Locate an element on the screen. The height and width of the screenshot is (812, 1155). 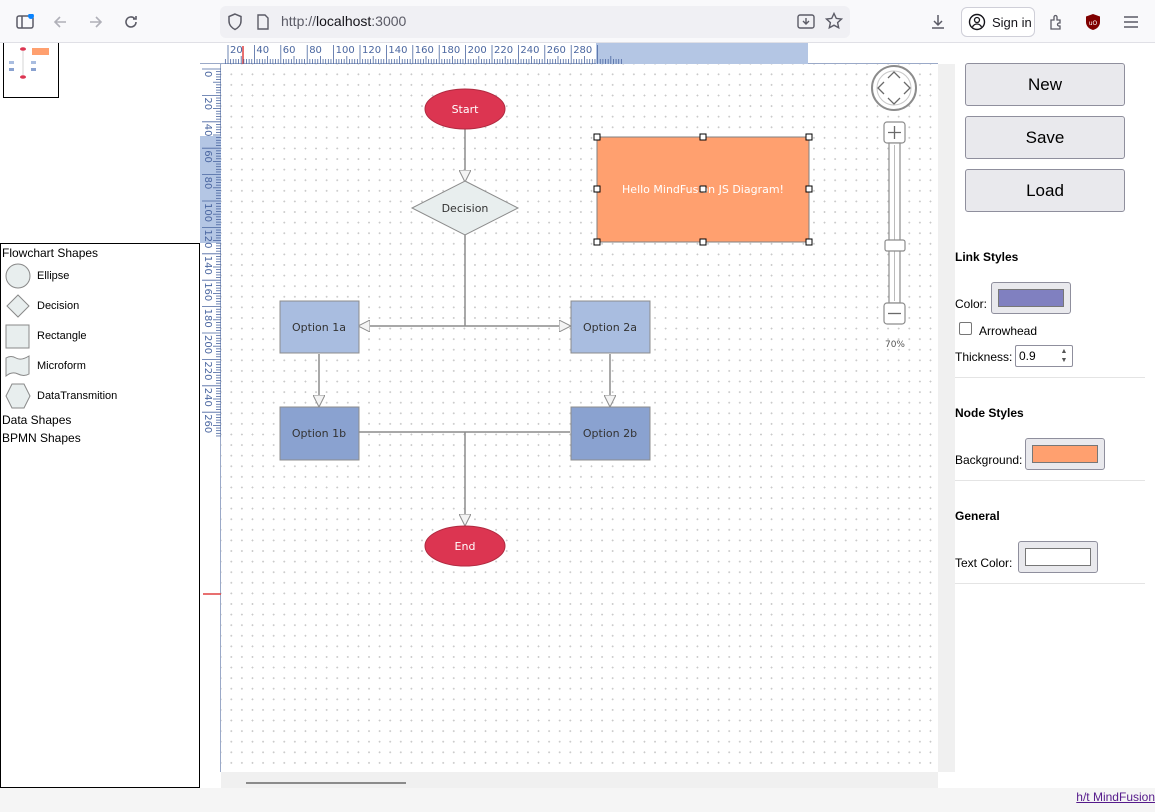
shield-icon is located at coordinates (235, 24).